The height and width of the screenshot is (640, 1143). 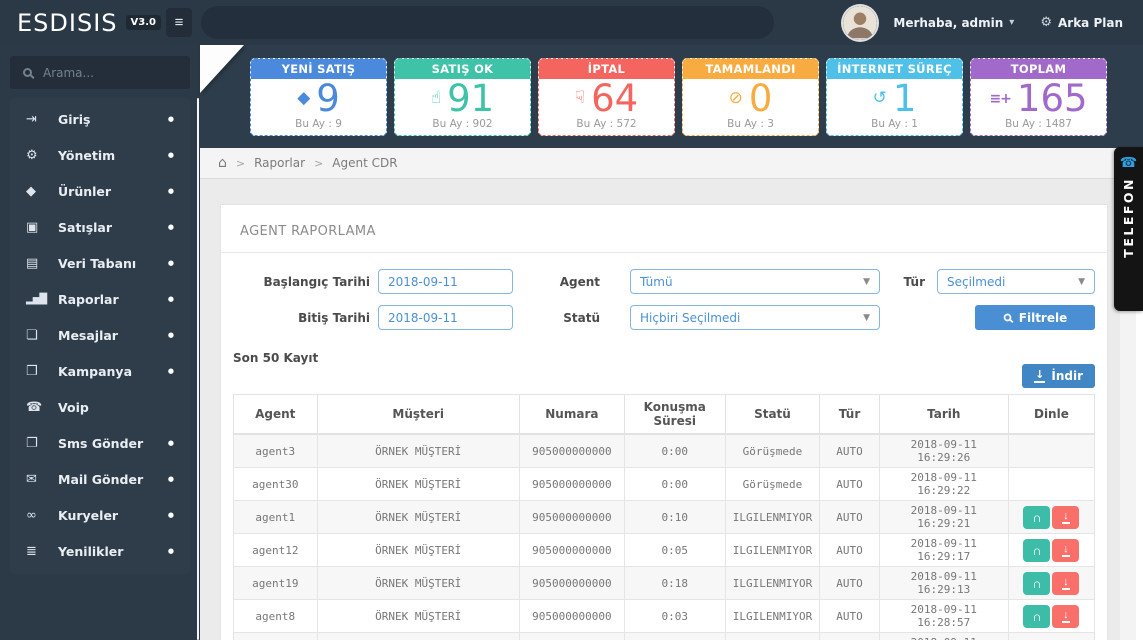 I want to click on stat-card-satiş-ok: SATIŞ OK ☝ 91 Bu Ay : 902, so click(x=462, y=97).